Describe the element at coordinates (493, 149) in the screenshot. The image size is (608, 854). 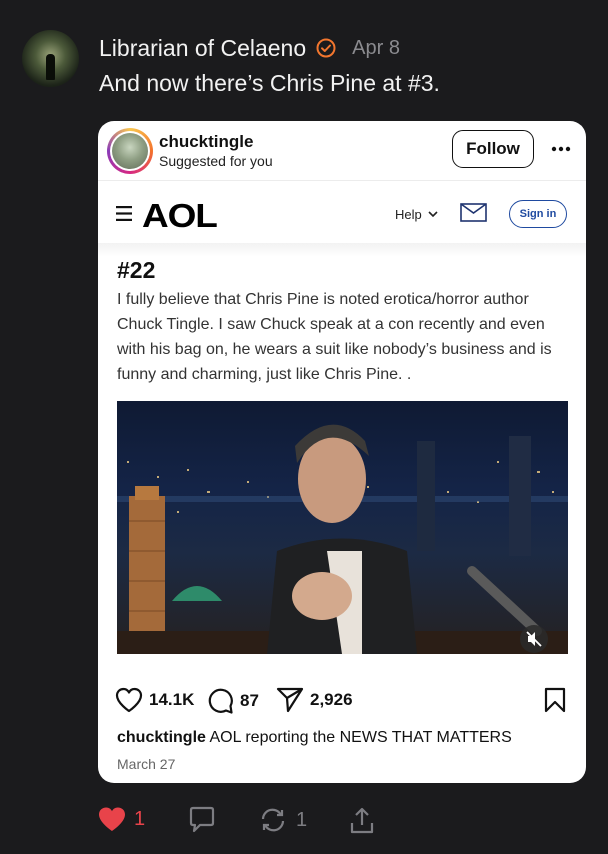
I see `follow-button: Follow` at that location.